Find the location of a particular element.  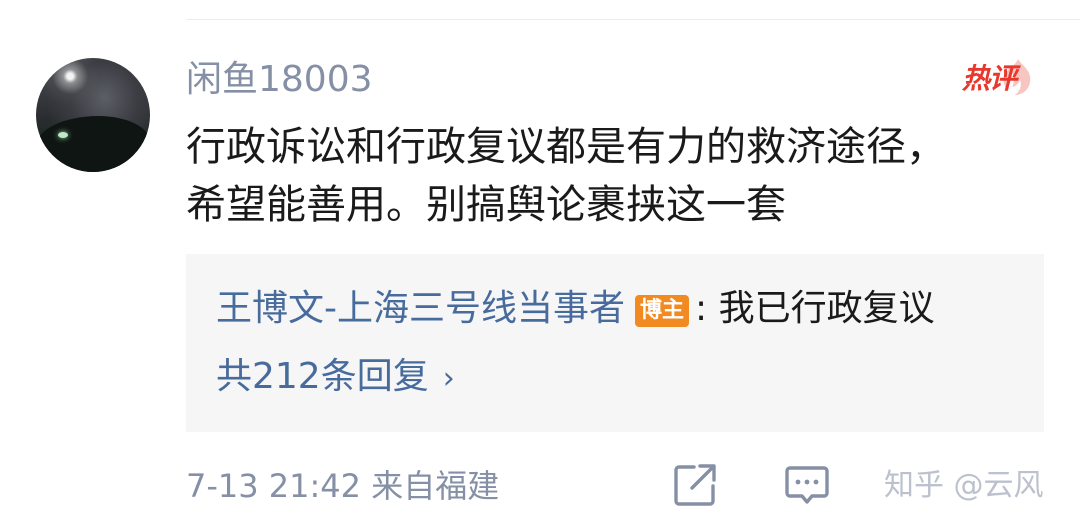

reply-text: 我已行政复议 is located at coordinates (826, 308).